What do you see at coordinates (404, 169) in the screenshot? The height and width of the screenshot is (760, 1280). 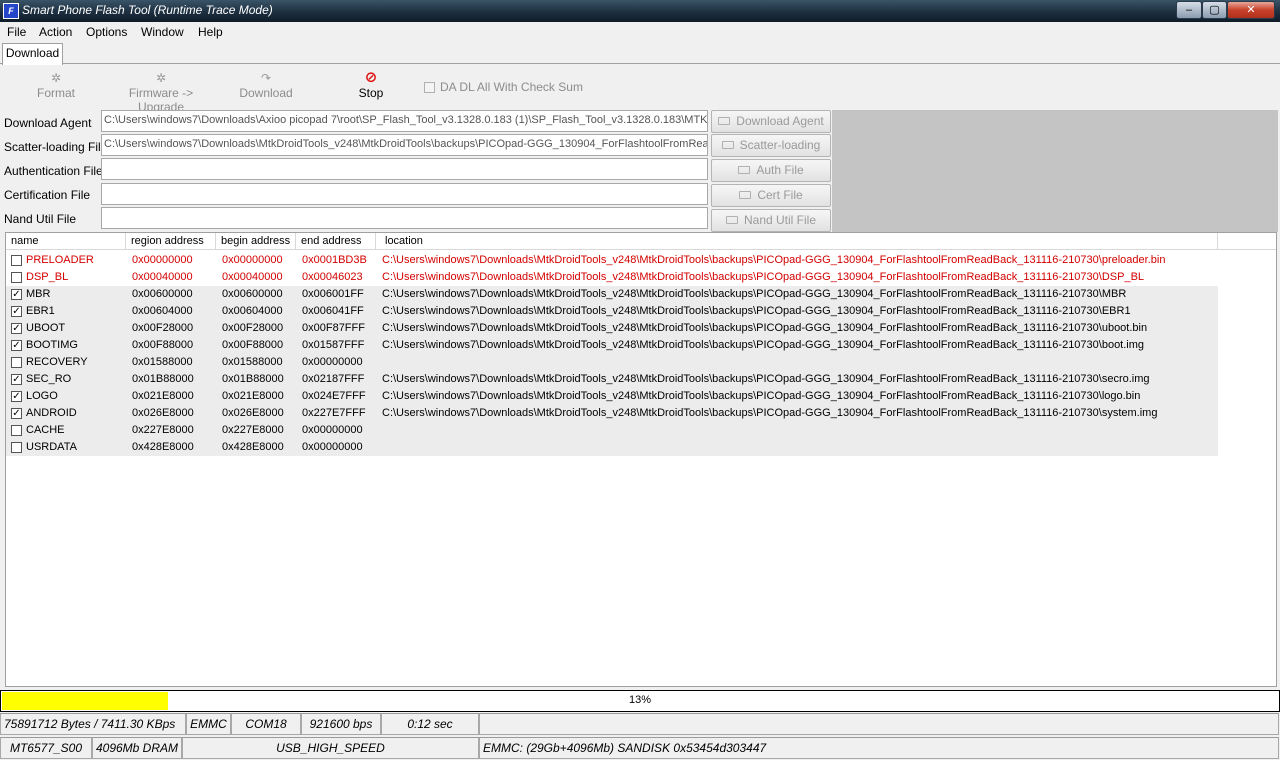 I see `auth-file-path` at bounding box center [404, 169].